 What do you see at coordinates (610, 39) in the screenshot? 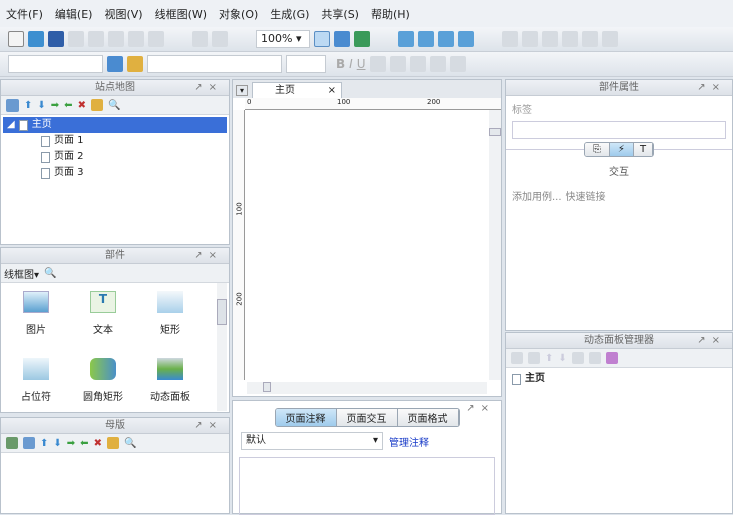
I see `align-icon` at bounding box center [610, 39].